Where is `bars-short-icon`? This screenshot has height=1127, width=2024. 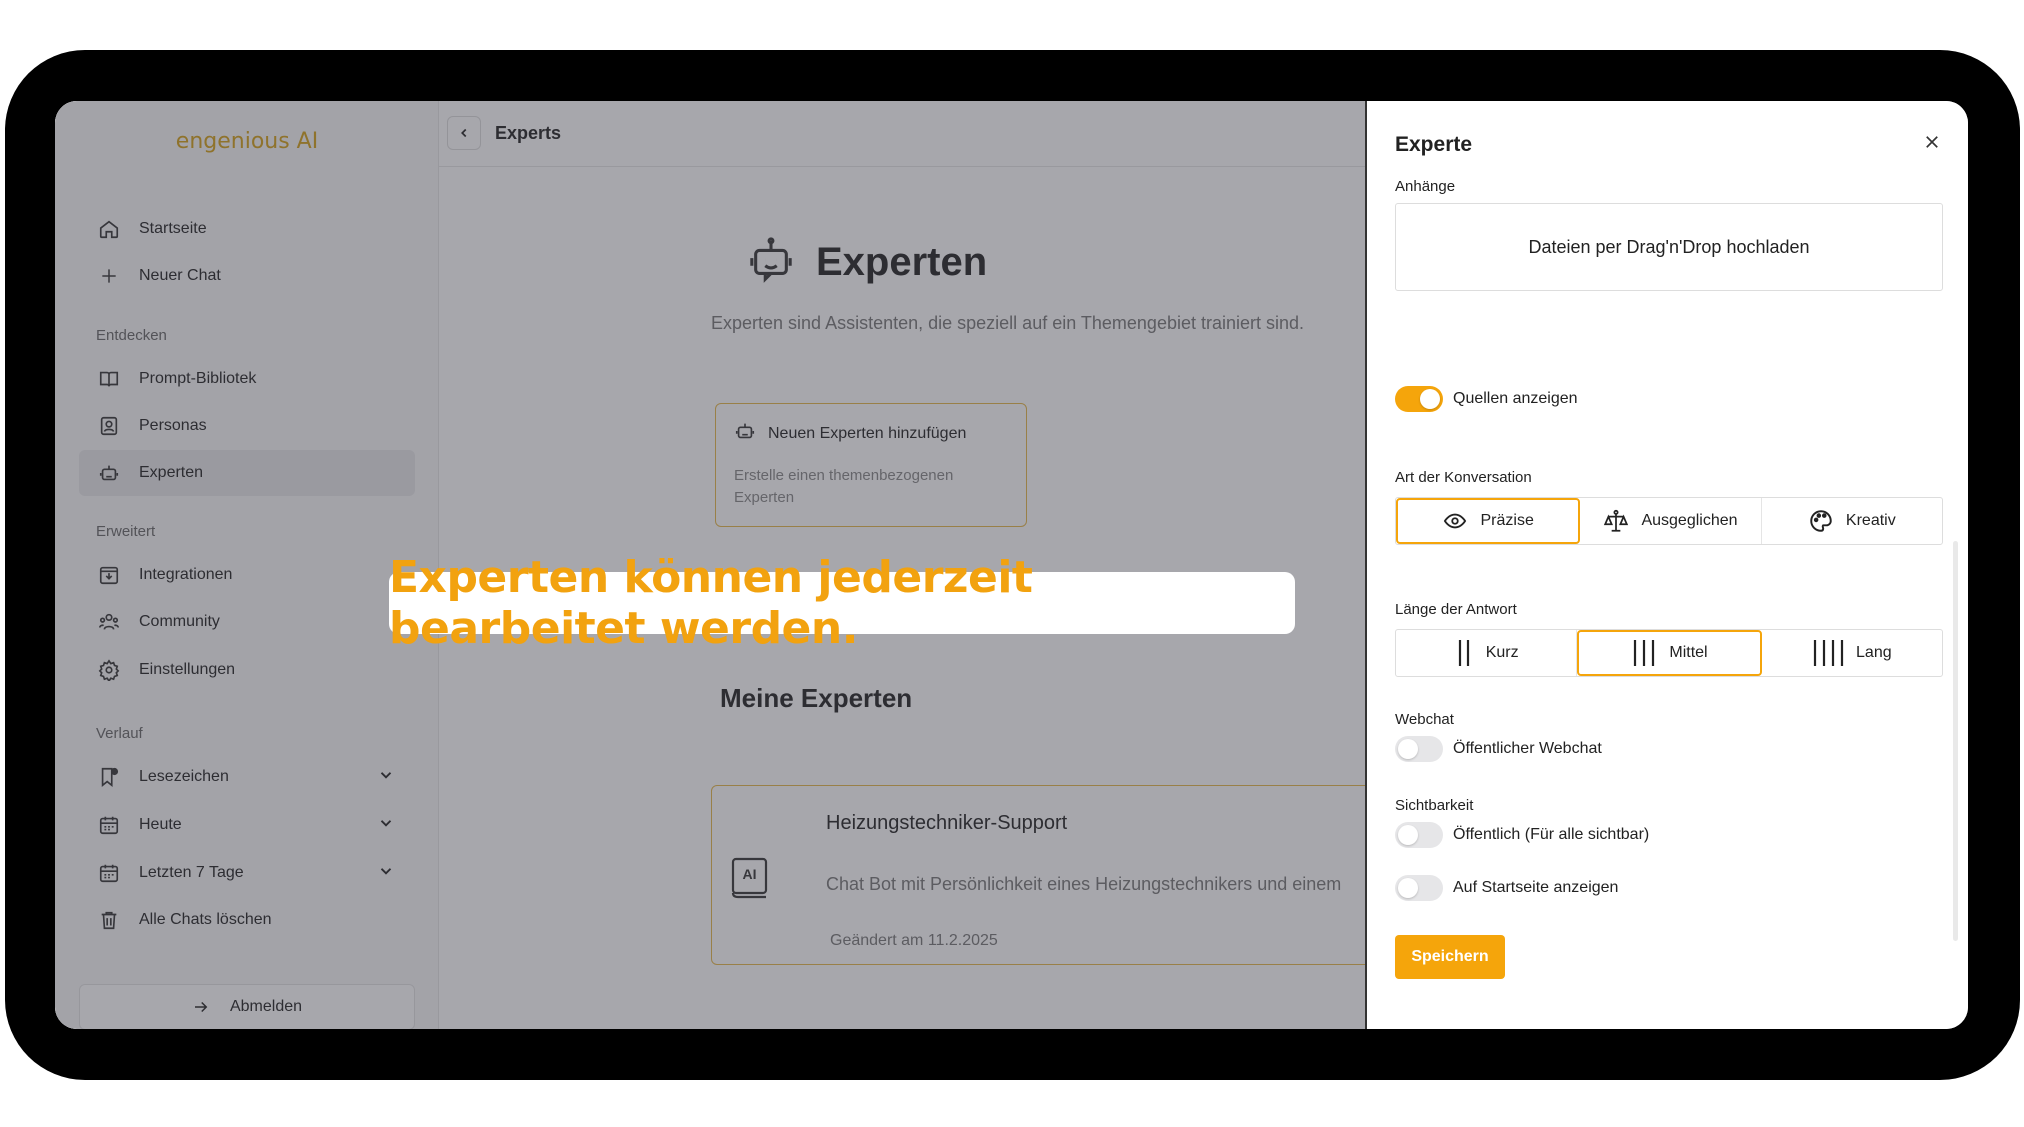
bars-short-icon is located at coordinates (1464, 653).